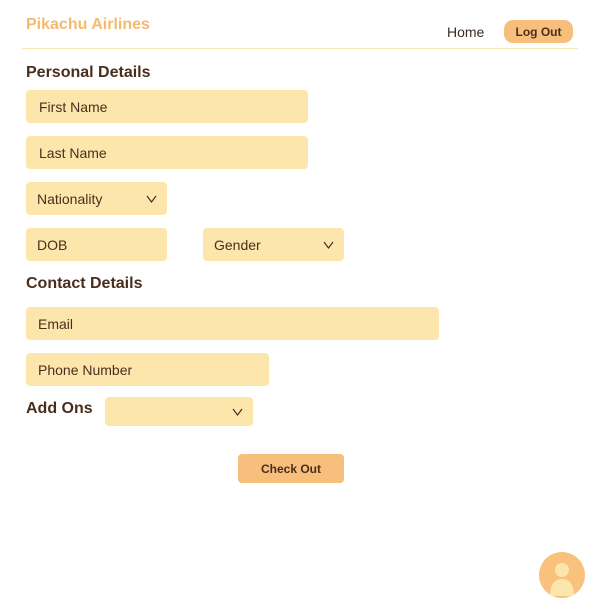  I want to click on add-ons-heading: Add Ons, so click(59, 408).